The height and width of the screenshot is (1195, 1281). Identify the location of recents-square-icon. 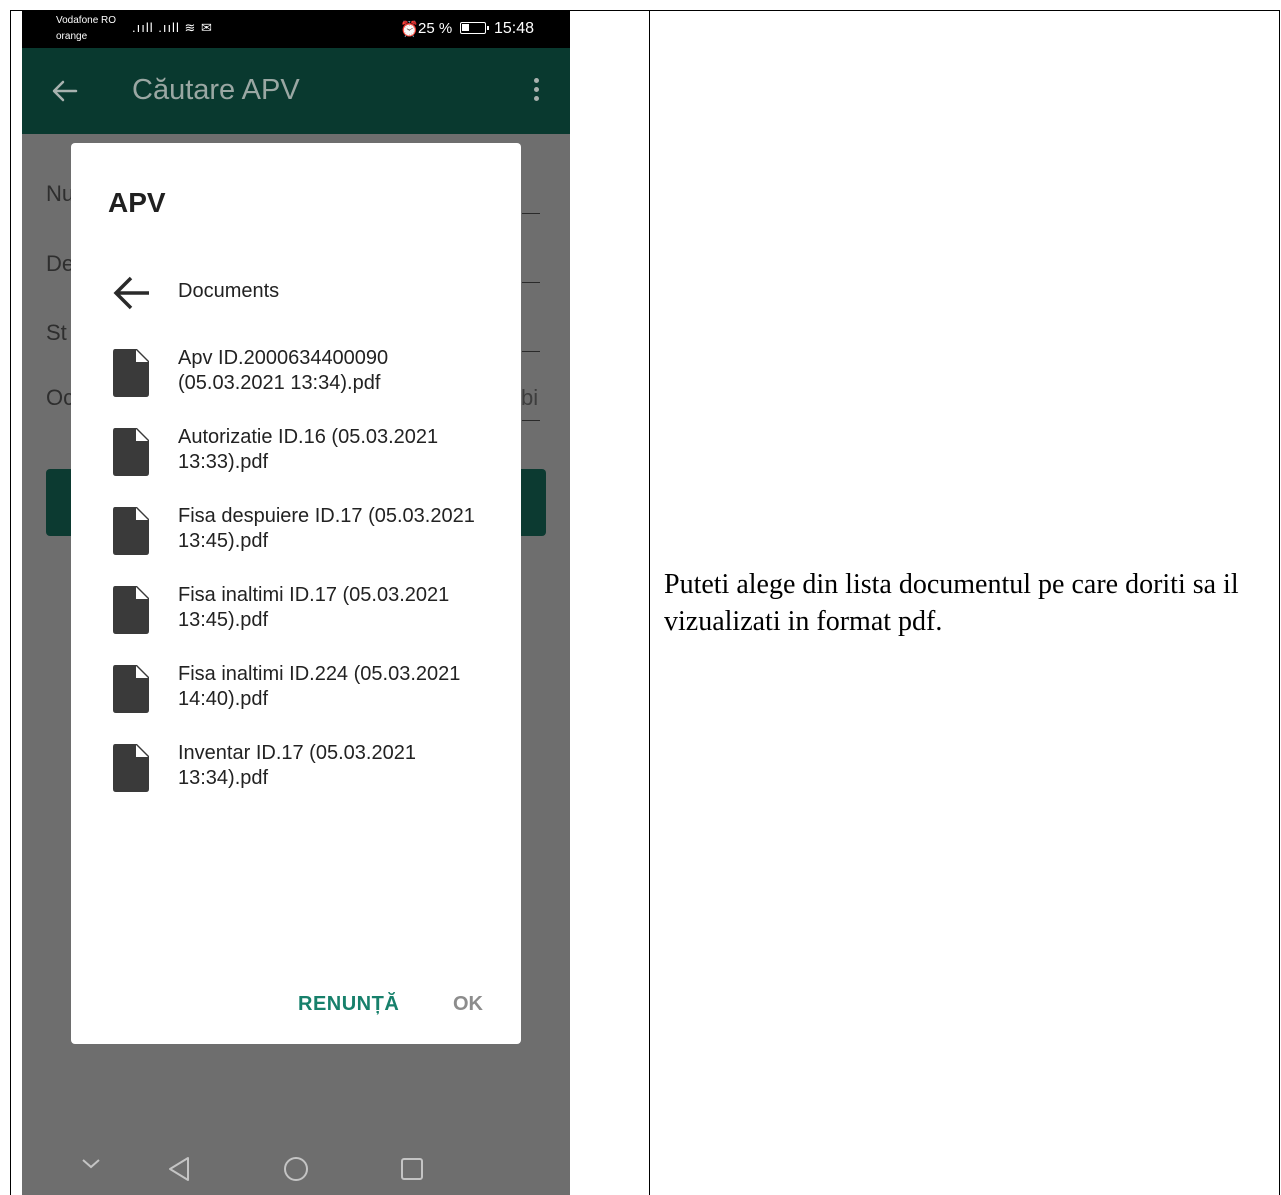
(412, 1169).